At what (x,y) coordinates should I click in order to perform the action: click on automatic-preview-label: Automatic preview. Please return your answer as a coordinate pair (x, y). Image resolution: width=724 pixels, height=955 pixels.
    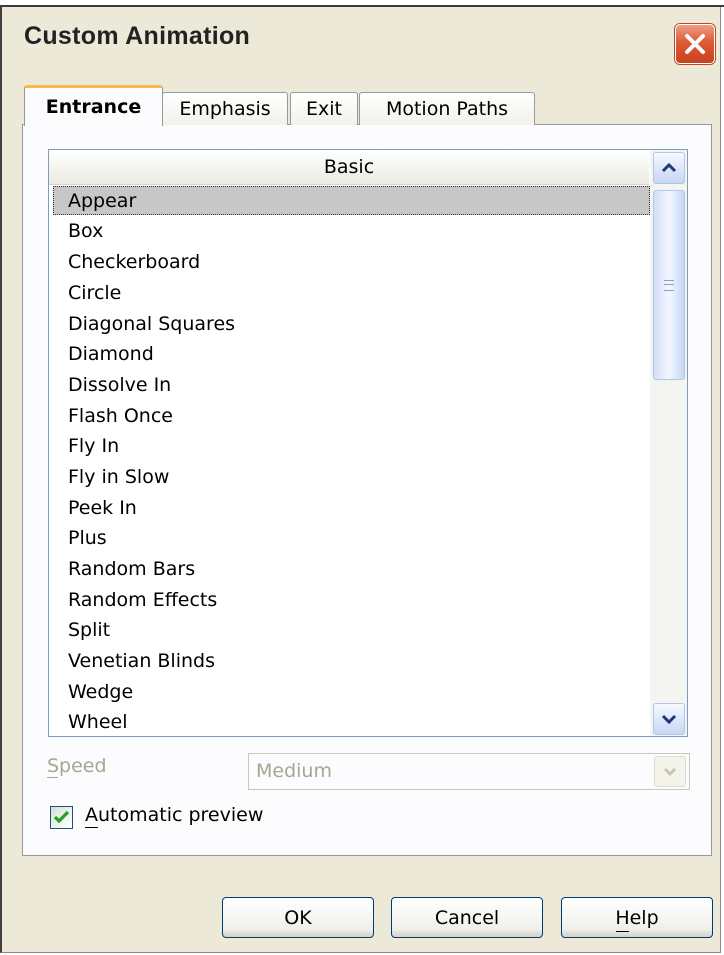
    Looking at the image, I should click on (174, 815).